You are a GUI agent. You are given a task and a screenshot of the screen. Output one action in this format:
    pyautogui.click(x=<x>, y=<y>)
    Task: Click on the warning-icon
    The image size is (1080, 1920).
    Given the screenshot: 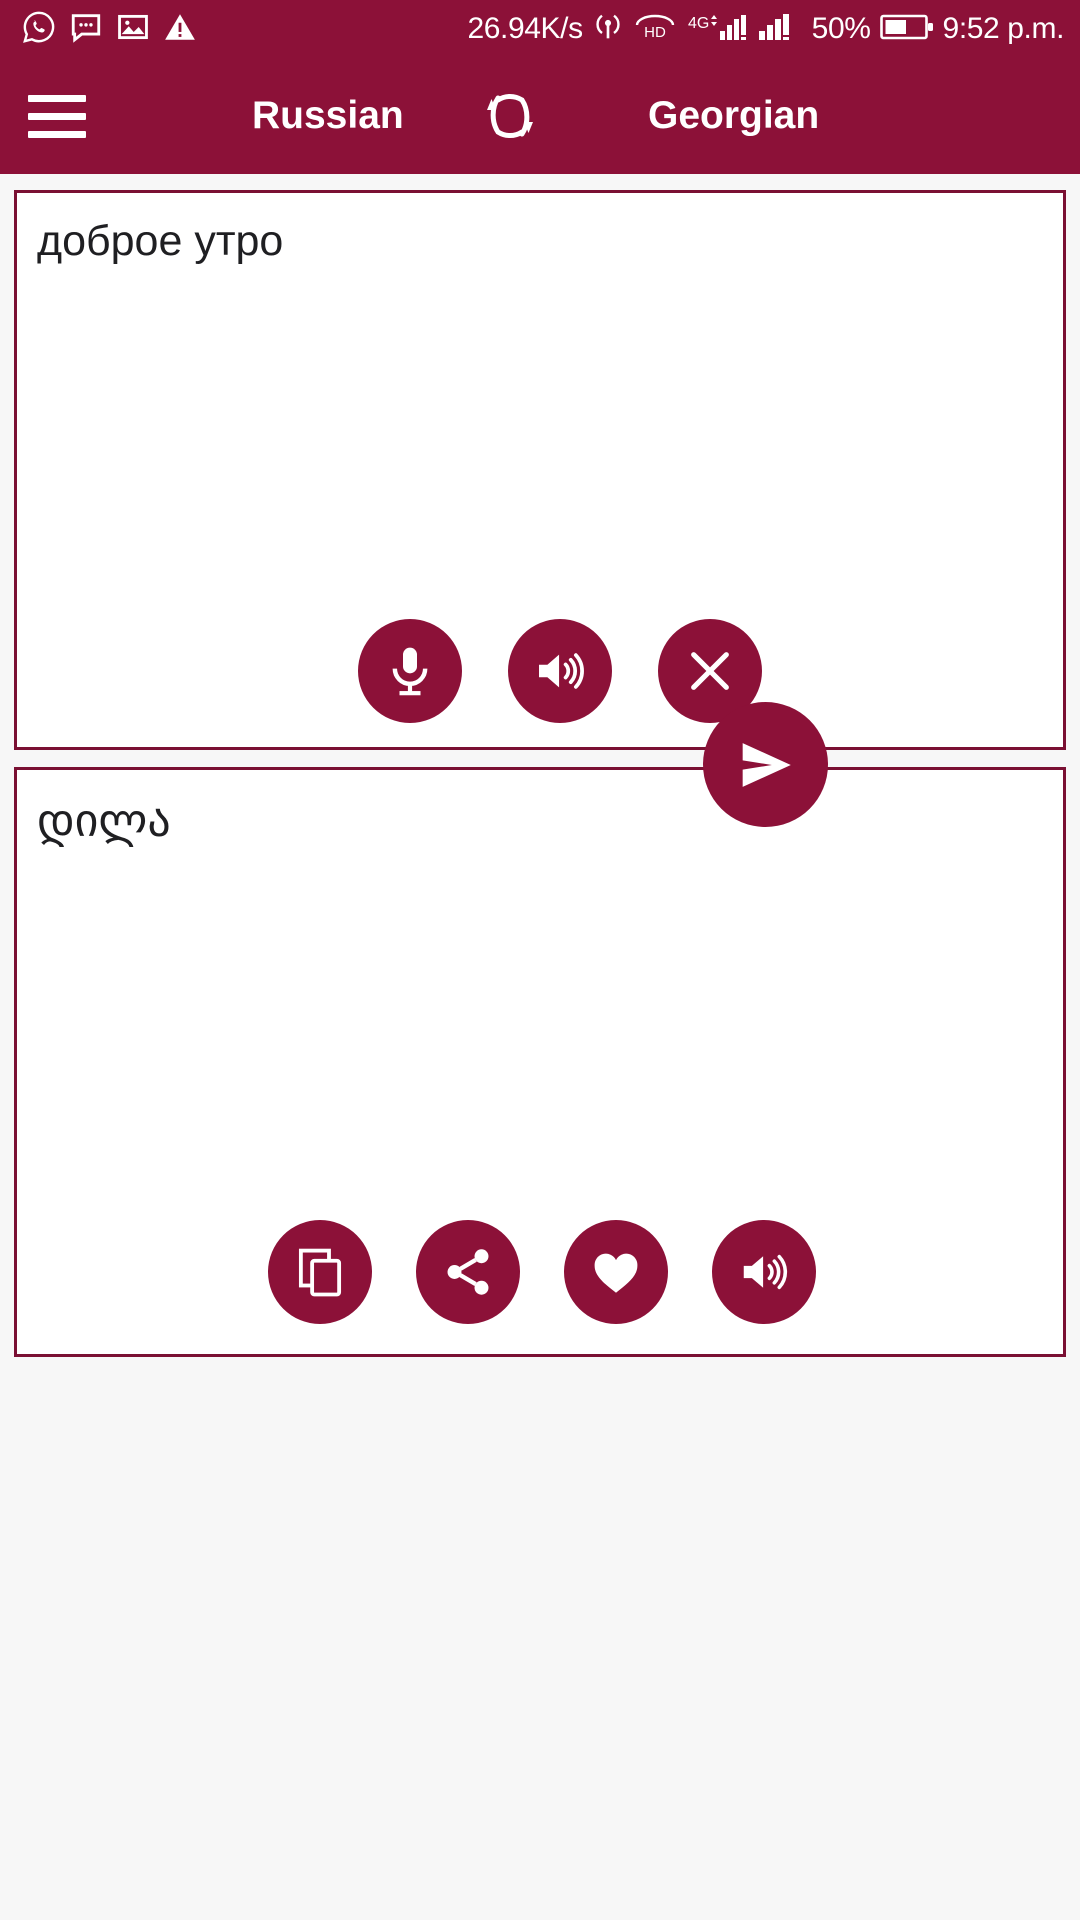 What is the action you would take?
    pyautogui.click(x=180, y=29)
    